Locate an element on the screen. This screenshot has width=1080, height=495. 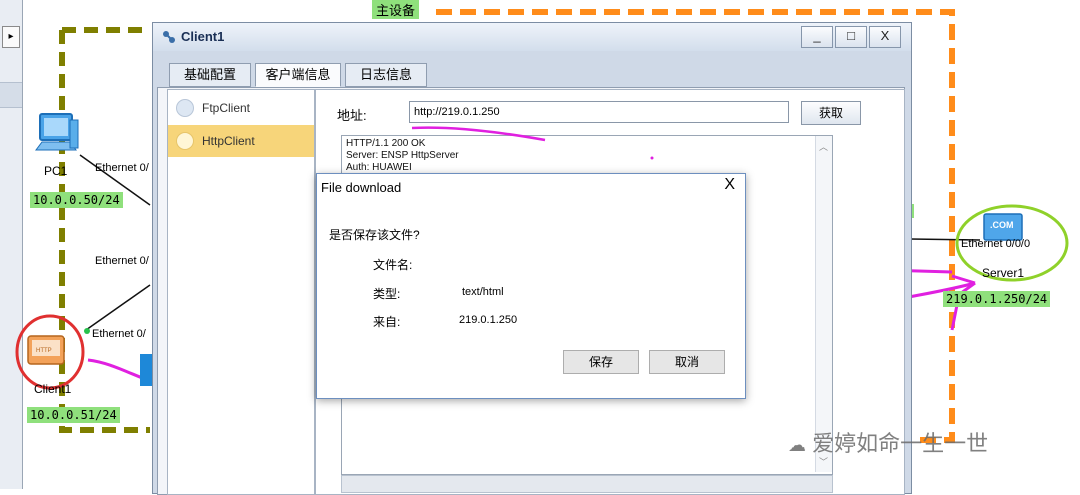
address-input: http://219.0.1.250 is located at coordinates (599, 112).